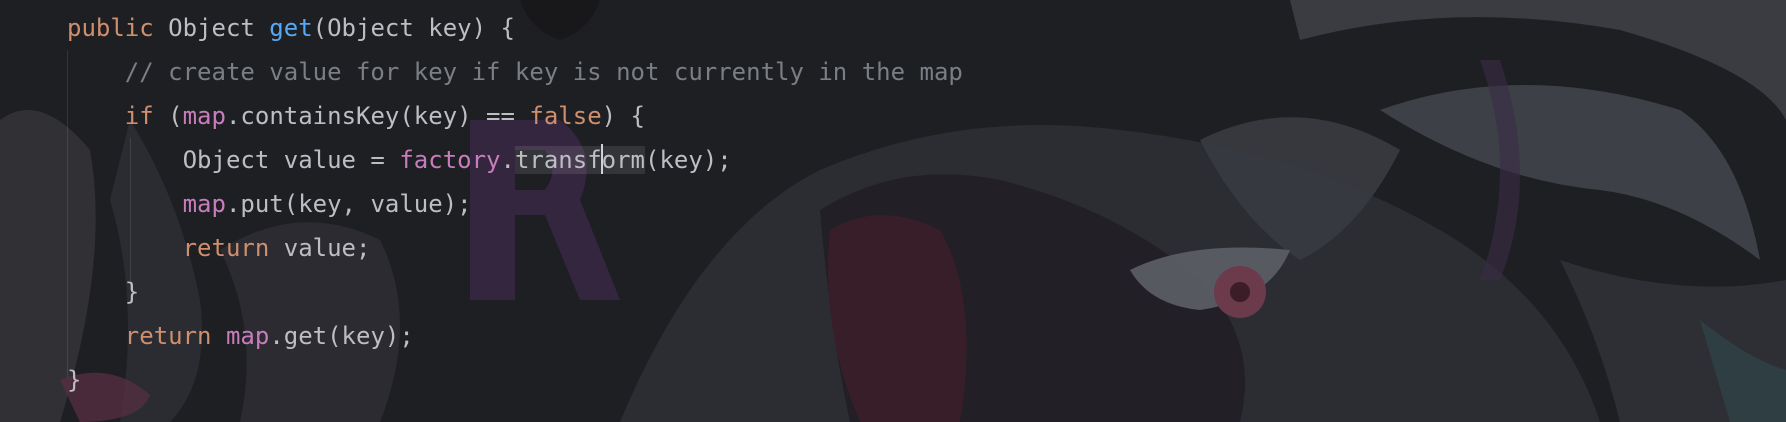 The image size is (1786, 422). I want to click on code-line: if (map.containsKey(key) == false) {, so click(515, 116).